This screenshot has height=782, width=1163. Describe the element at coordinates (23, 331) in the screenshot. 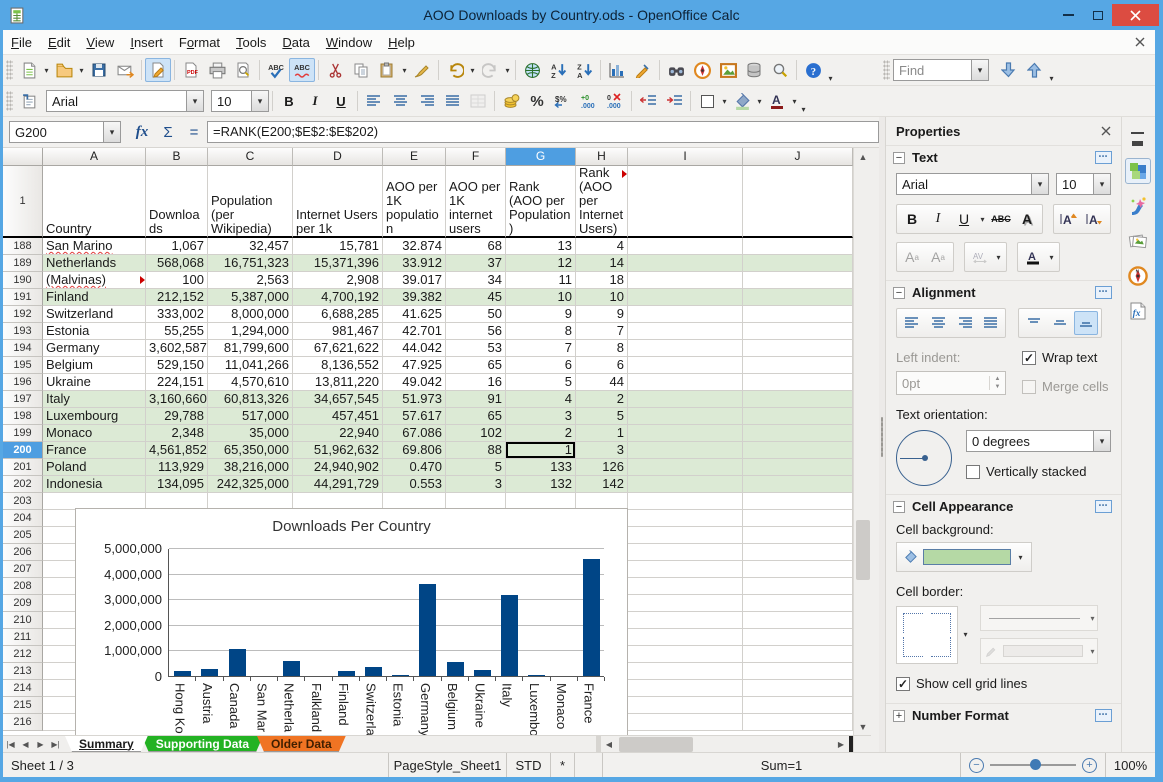

I see `row-header-193: 193` at that location.